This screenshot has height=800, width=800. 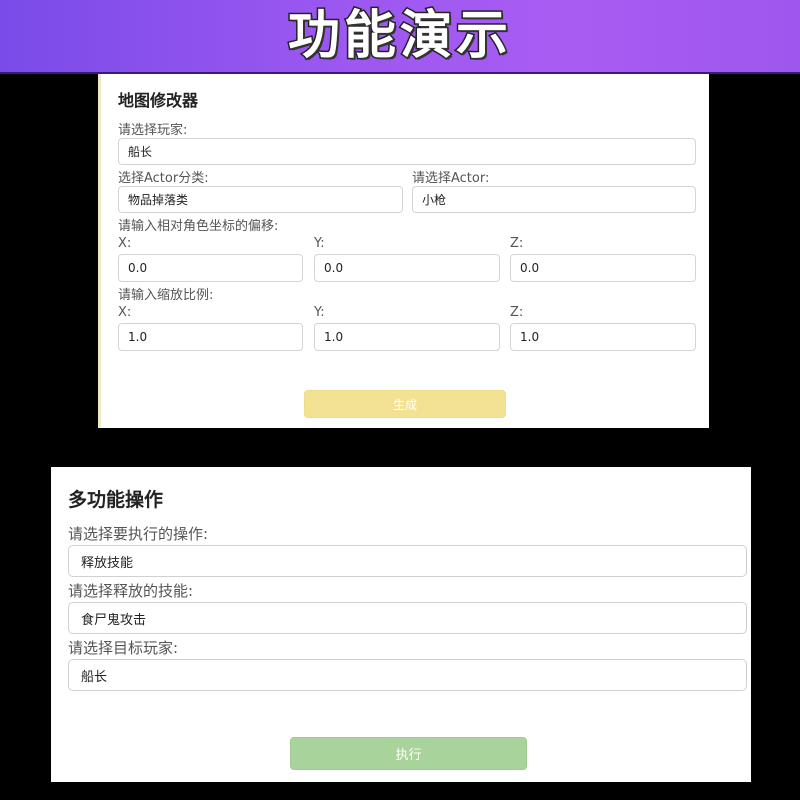 I want to click on offset-y-input: 0.0, so click(x=407, y=268).